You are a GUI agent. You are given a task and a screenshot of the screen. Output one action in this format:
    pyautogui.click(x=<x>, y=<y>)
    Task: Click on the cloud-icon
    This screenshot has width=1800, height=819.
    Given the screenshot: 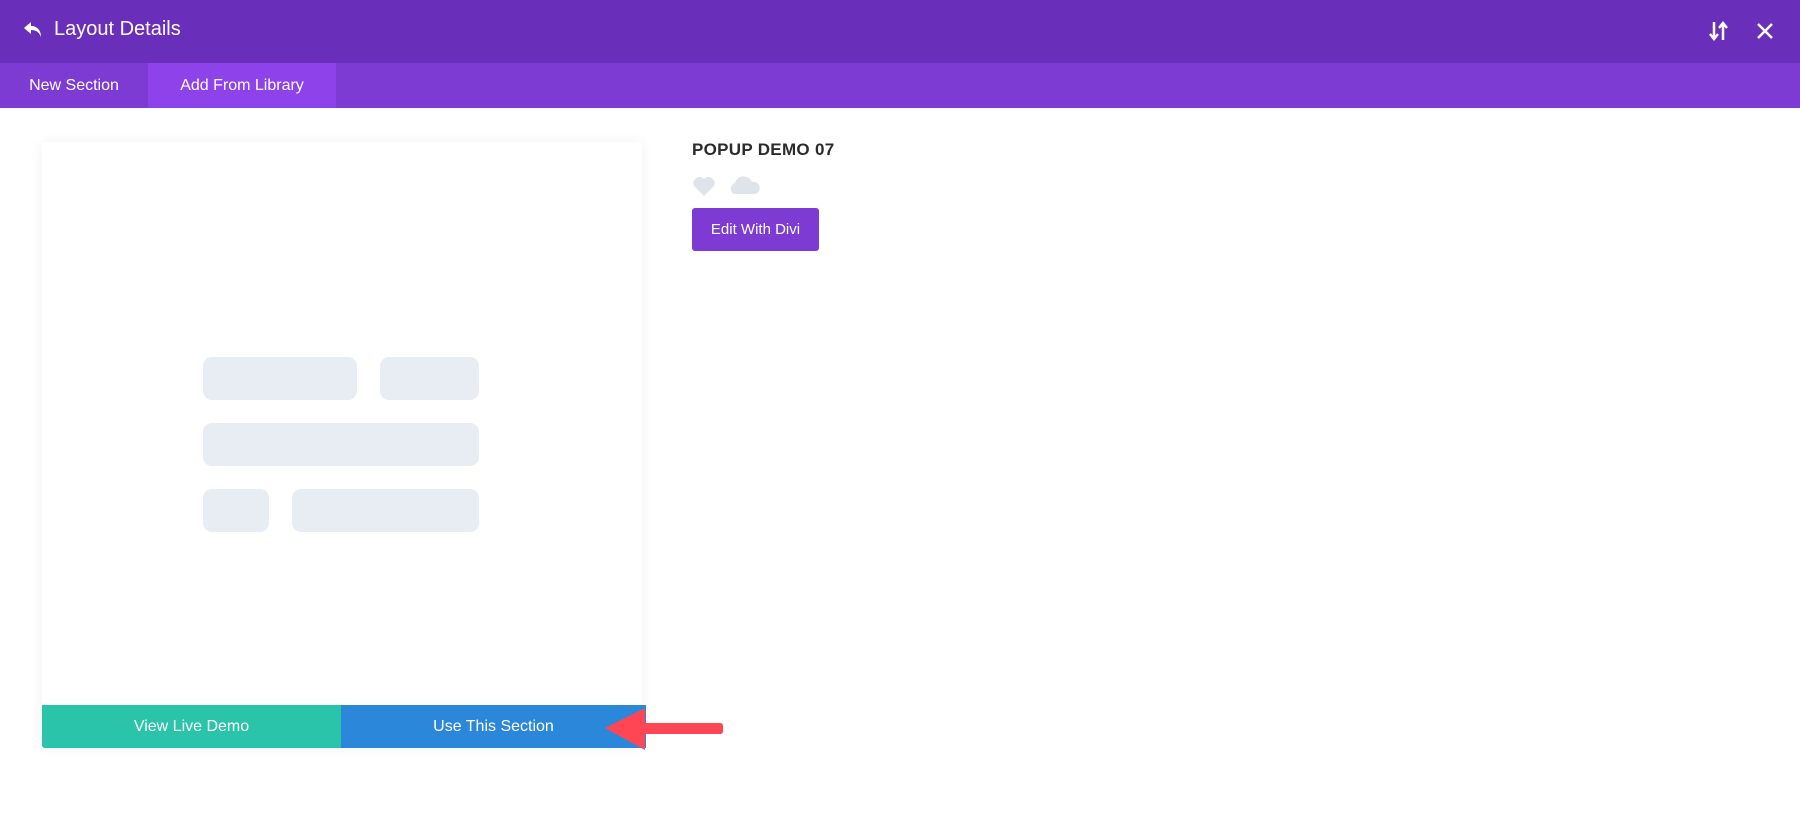 What is the action you would take?
    pyautogui.click(x=744, y=185)
    